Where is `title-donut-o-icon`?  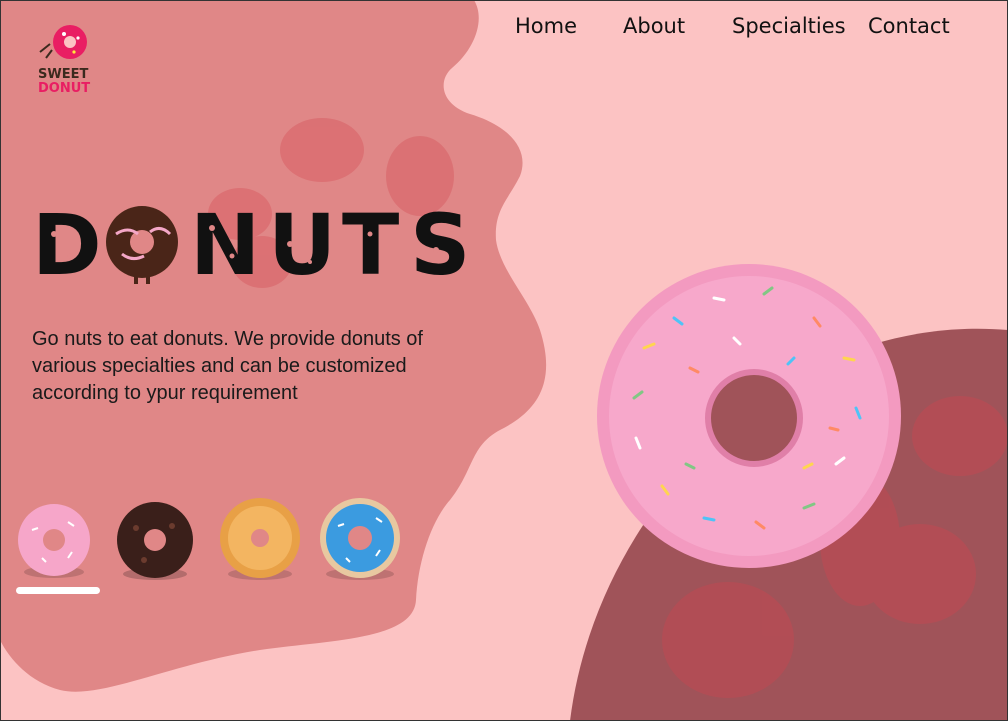
title-donut-o-icon is located at coordinates (142, 245).